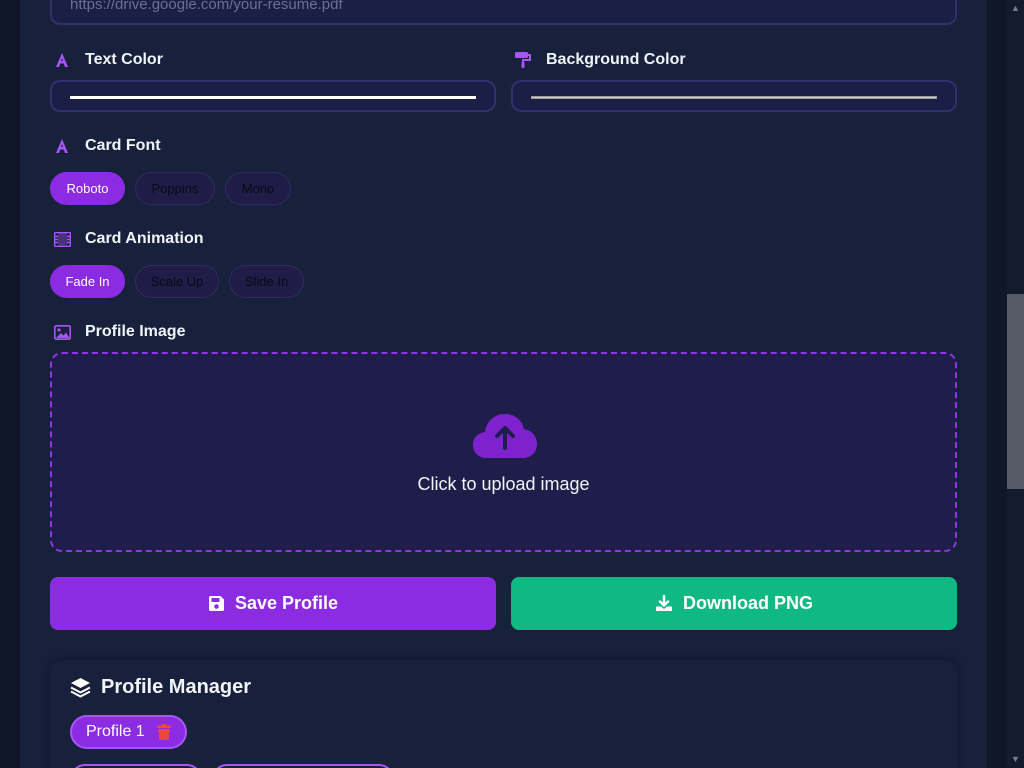  What do you see at coordinates (108, 60) in the screenshot?
I see `text-color-label: Text Color` at bounding box center [108, 60].